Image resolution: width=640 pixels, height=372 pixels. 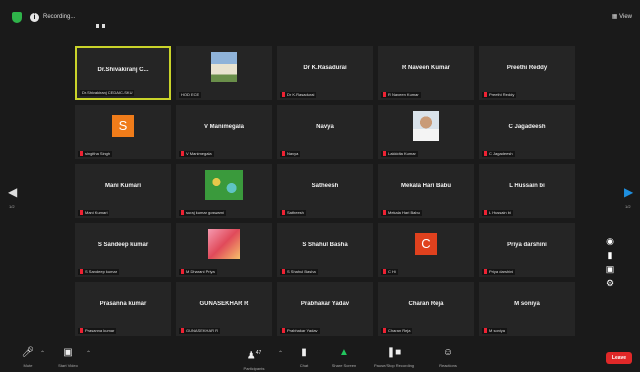 I want to click on participants-label: Participants, so click(x=254, y=369).